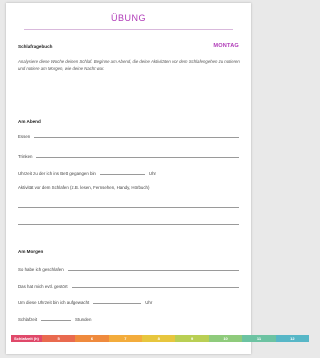 The image size is (320, 358). Describe the element at coordinates (117, 303) in the screenshot. I see `wakeup-line` at that location.